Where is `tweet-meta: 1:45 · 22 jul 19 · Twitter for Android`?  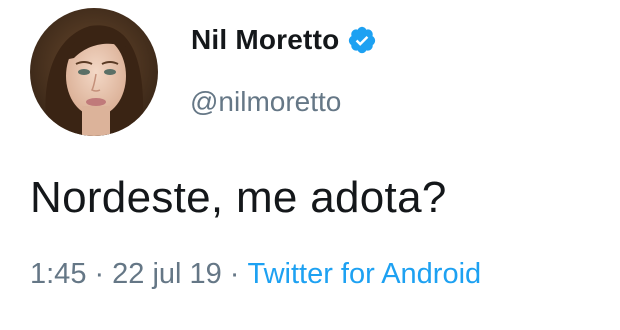 tweet-meta: 1:45 · 22 jul 19 · Twitter for Android is located at coordinates (255, 274).